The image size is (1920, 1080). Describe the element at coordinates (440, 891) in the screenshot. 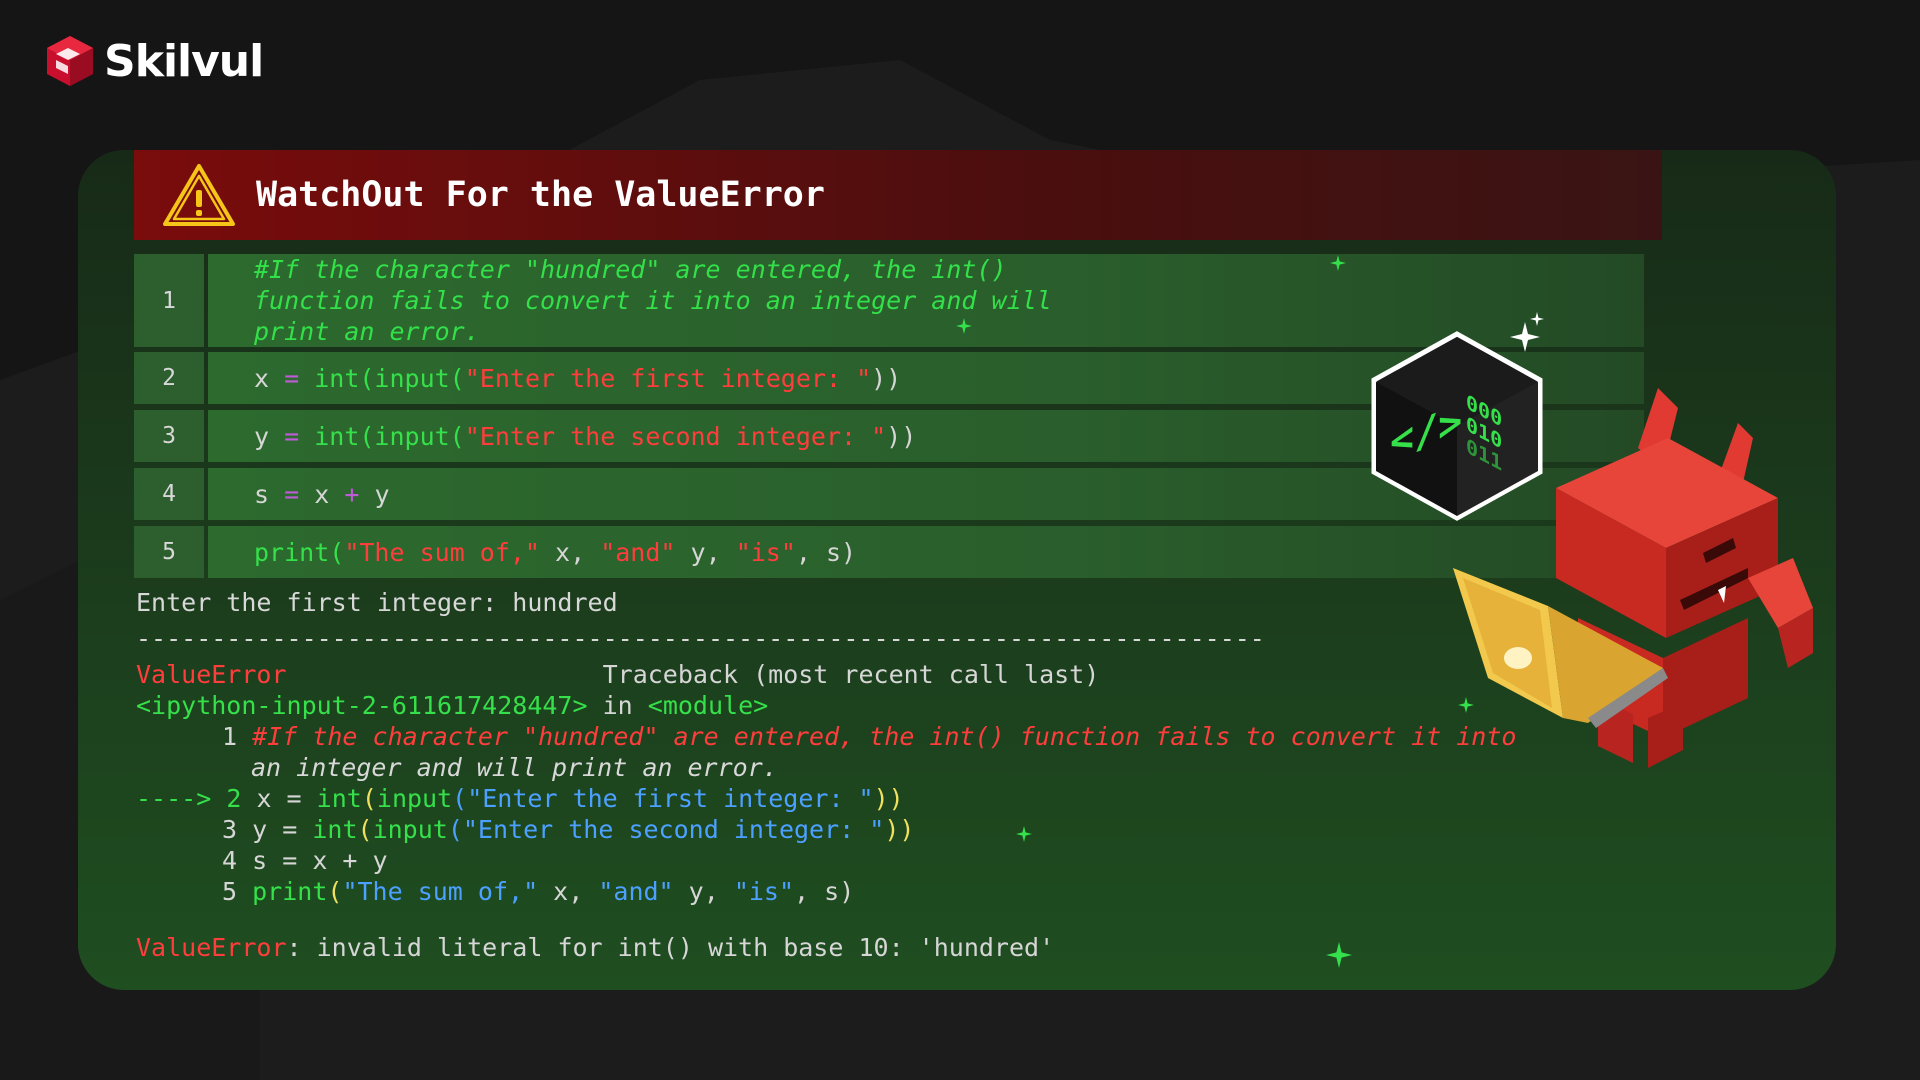

I see `tb-string: "The sum of,"` at that location.